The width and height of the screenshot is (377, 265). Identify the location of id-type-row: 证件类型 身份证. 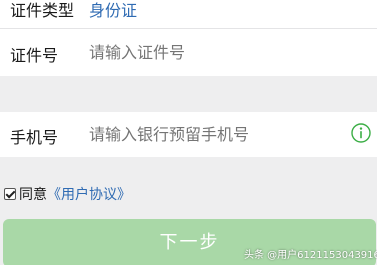
(188, 14).